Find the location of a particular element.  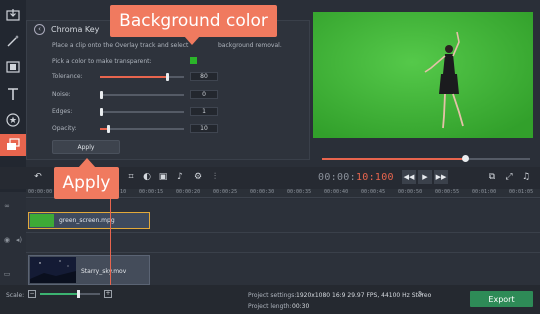

ruler-label: 00:00:45 is located at coordinates (373, 192).